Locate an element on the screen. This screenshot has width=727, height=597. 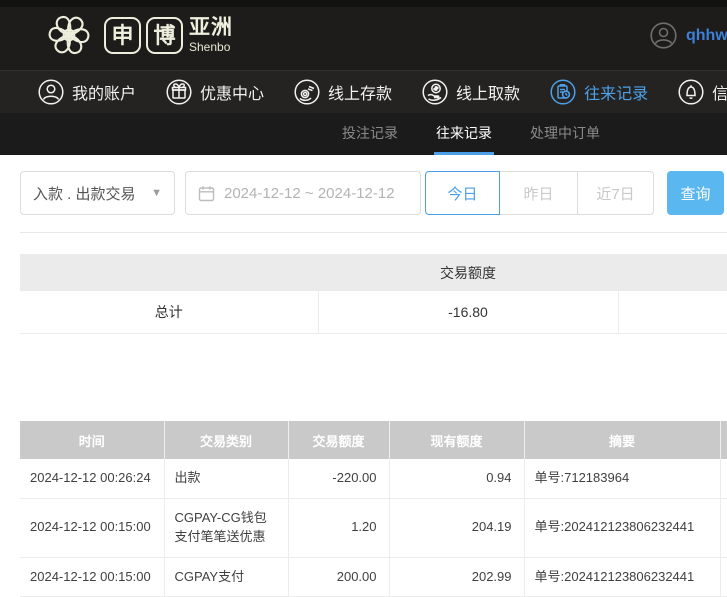
col-header-summary: 摘要 is located at coordinates (622, 440).